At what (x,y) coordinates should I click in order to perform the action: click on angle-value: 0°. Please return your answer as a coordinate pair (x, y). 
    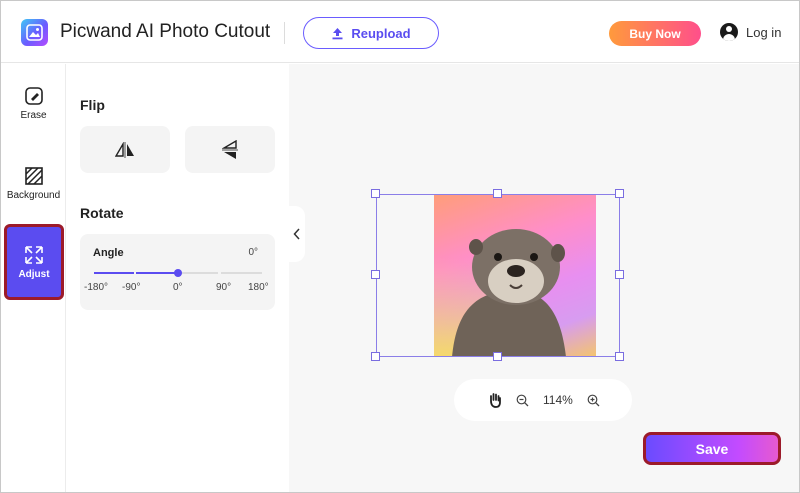
    Looking at the image, I should click on (253, 252).